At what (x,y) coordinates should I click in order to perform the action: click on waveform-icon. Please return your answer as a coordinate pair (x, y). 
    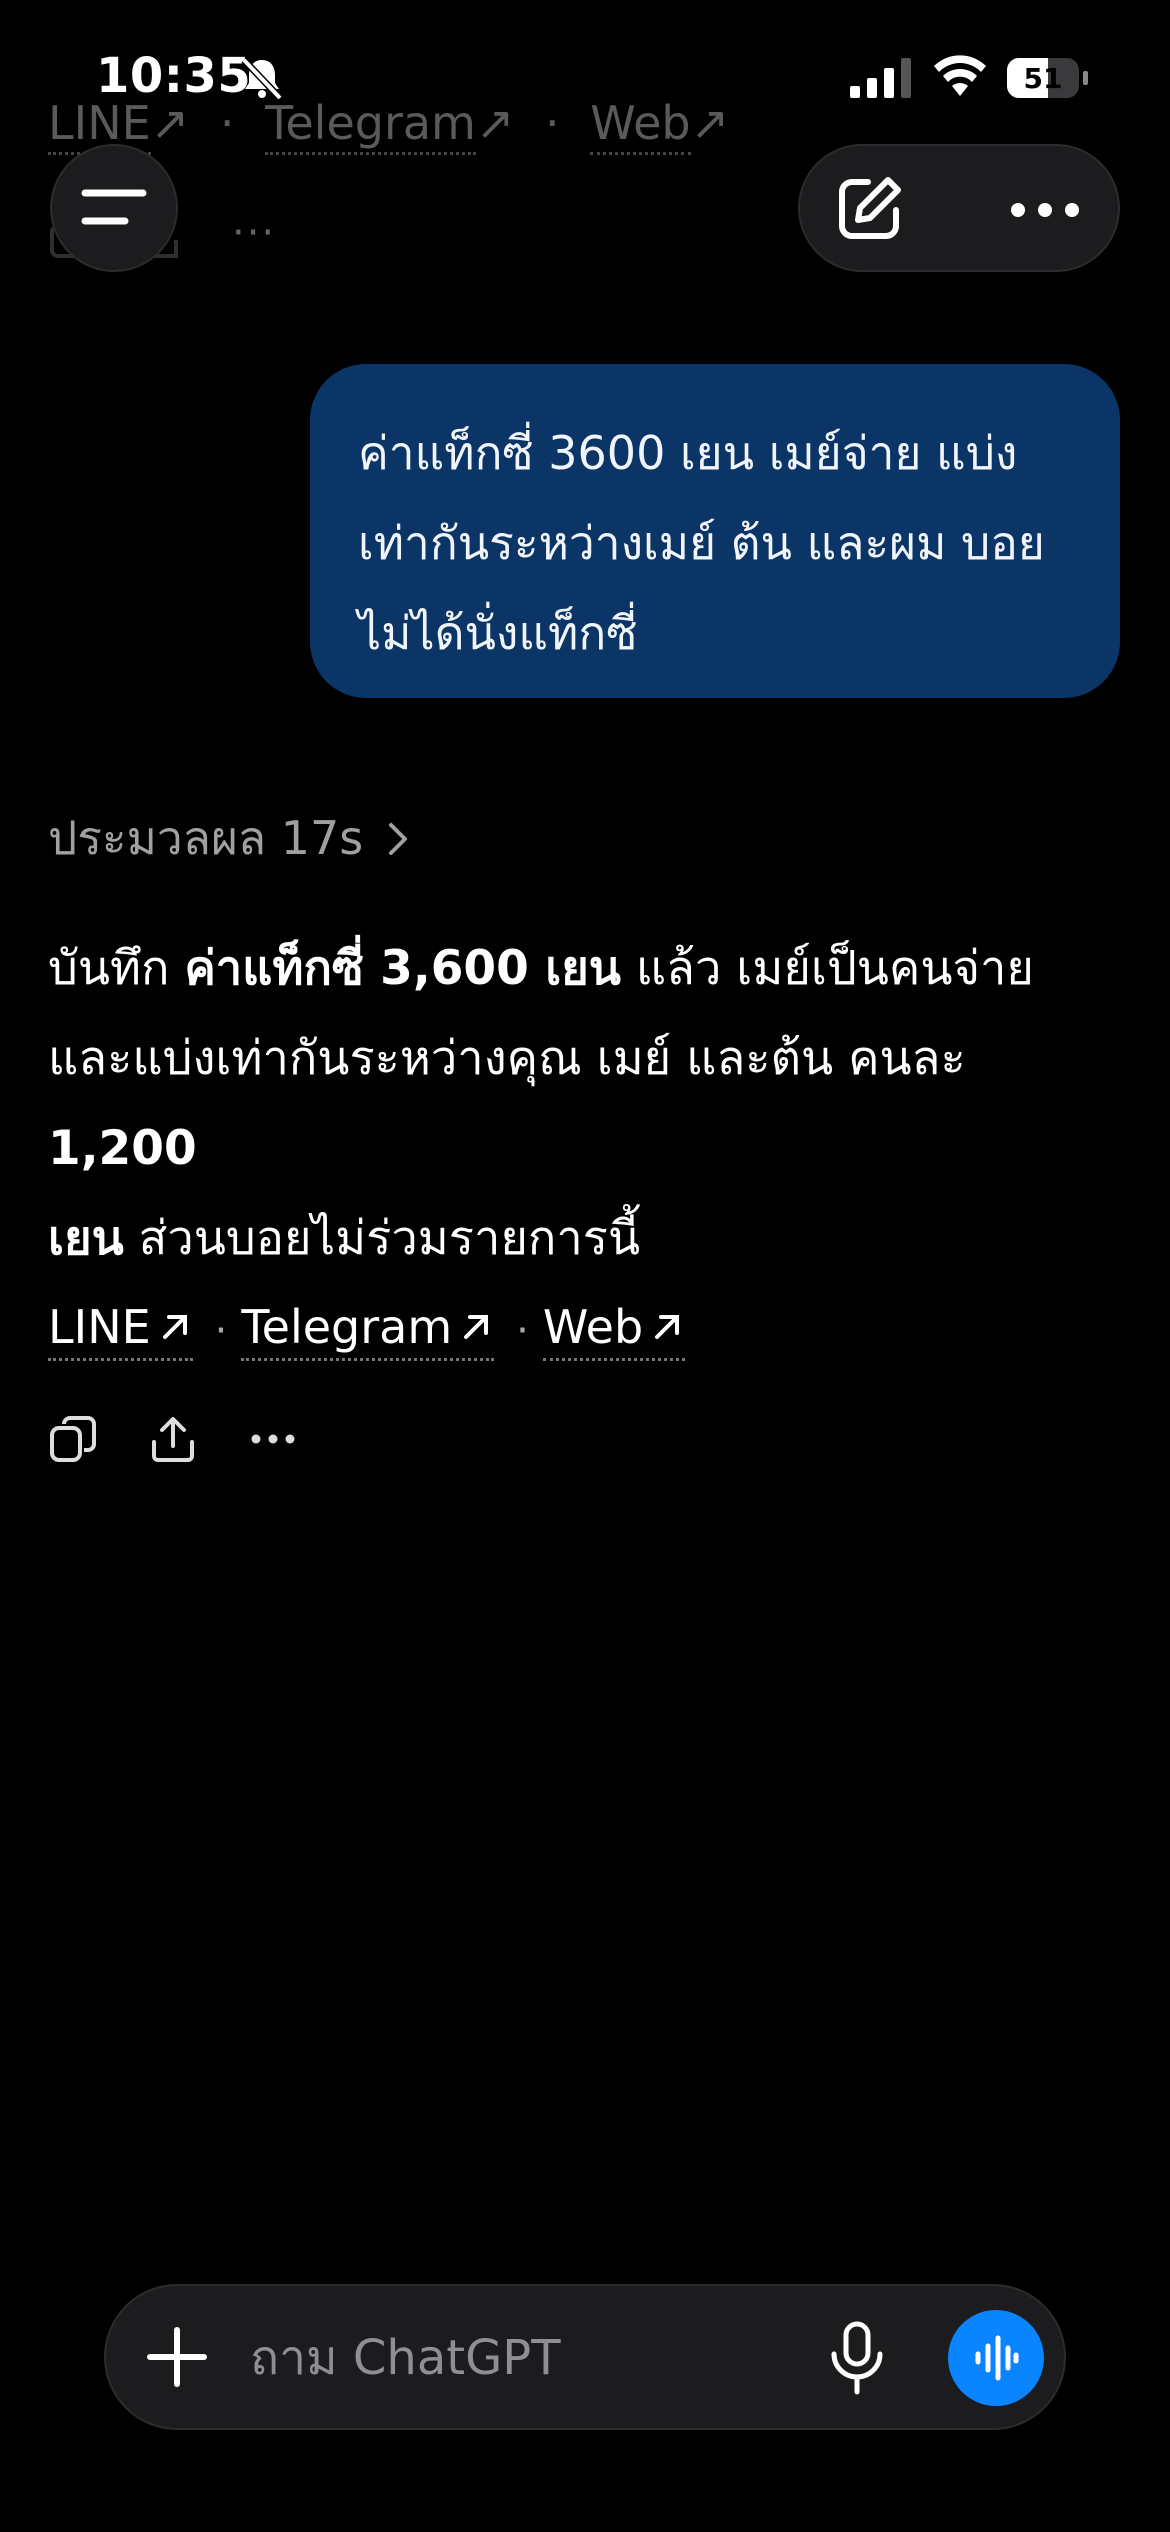
    Looking at the image, I should click on (997, 2358).